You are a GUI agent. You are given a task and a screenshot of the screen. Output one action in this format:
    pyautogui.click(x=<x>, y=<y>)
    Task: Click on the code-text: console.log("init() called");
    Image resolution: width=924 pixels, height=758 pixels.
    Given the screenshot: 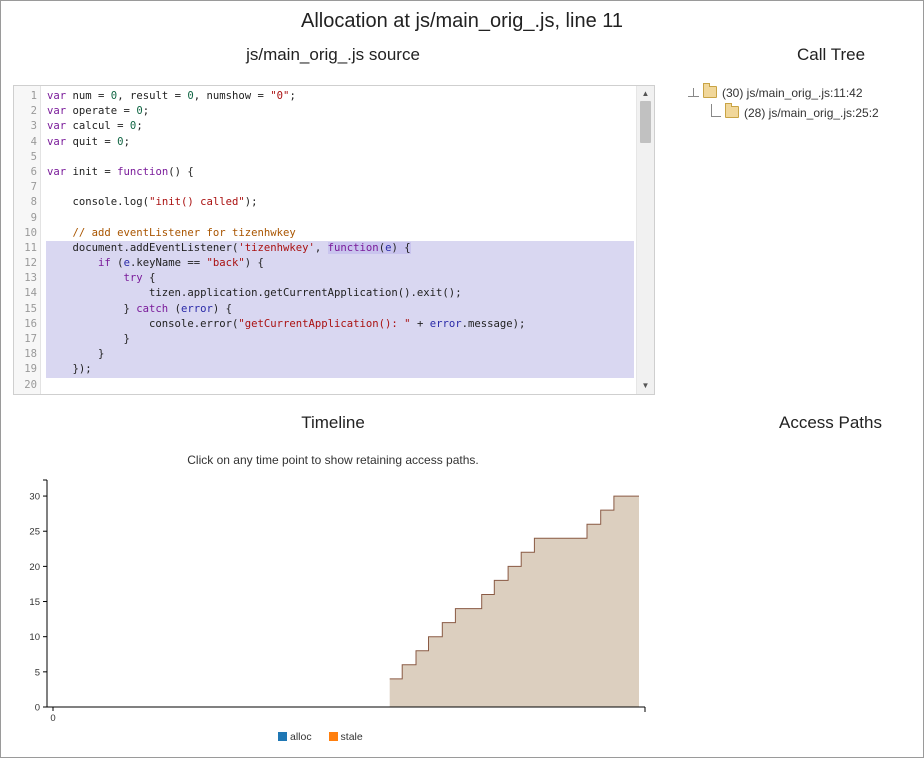 What is the action you would take?
    pyautogui.click(x=152, y=202)
    